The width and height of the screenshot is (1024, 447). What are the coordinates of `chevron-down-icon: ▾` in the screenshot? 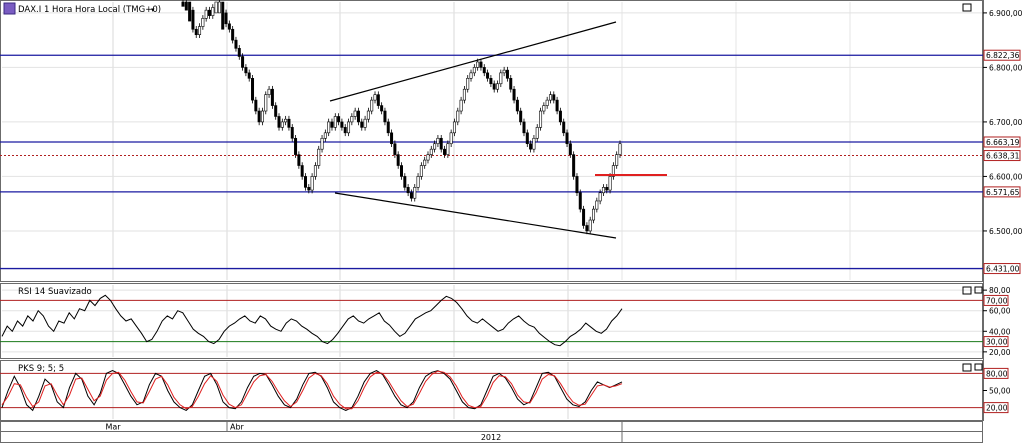 It's located at (153, 10).